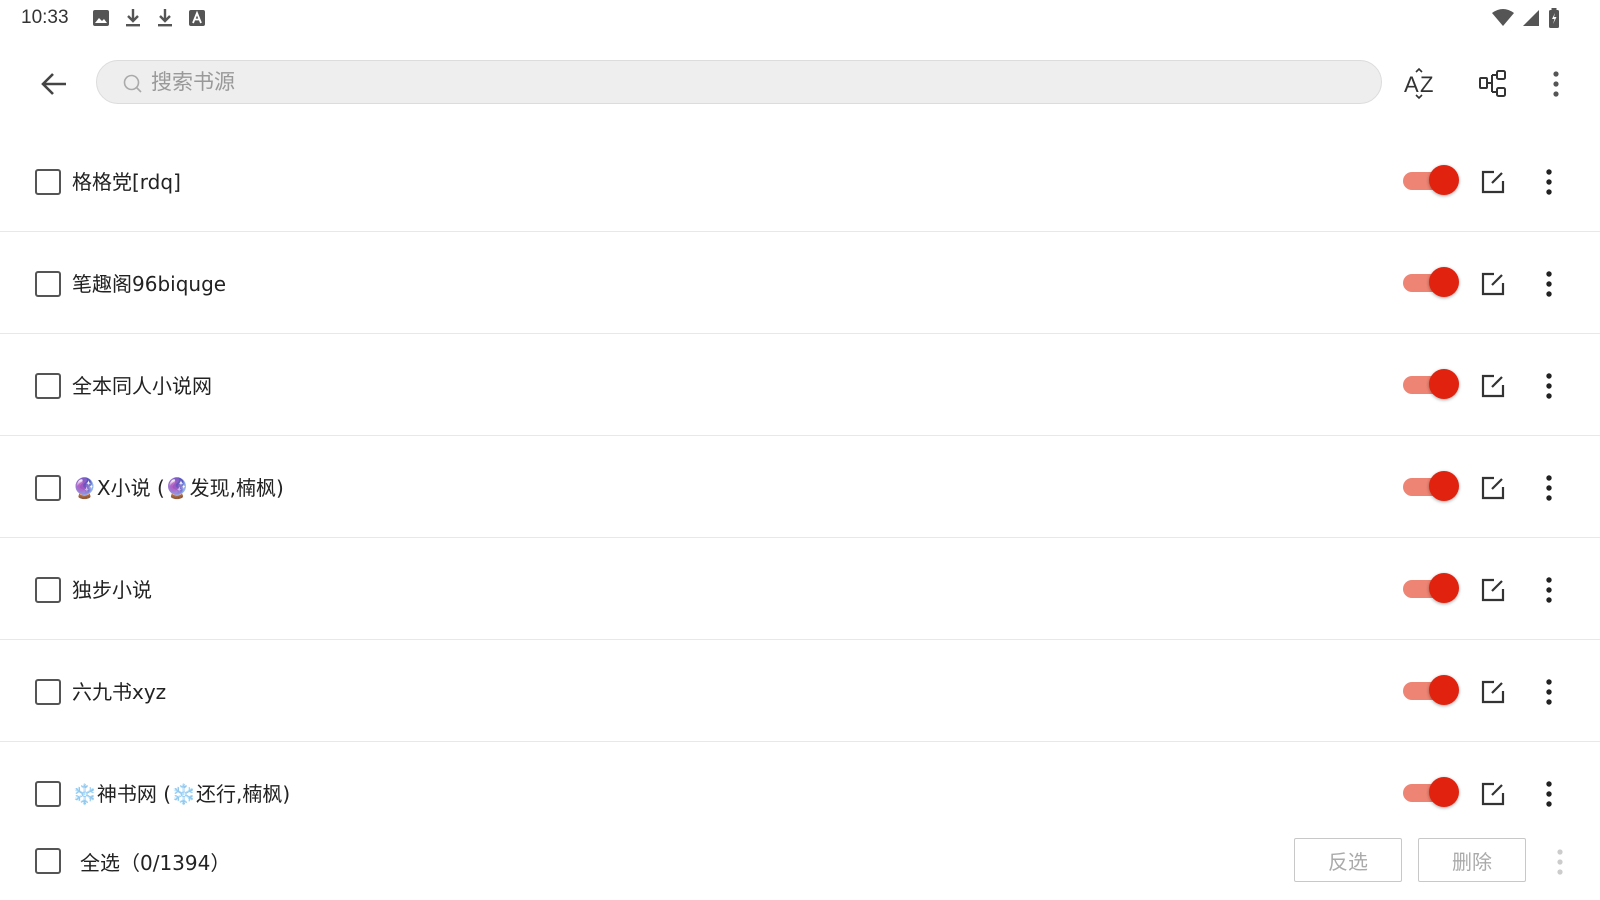 The width and height of the screenshot is (1600, 900). I want to click on arrow-back-icon, so click(53, 84).